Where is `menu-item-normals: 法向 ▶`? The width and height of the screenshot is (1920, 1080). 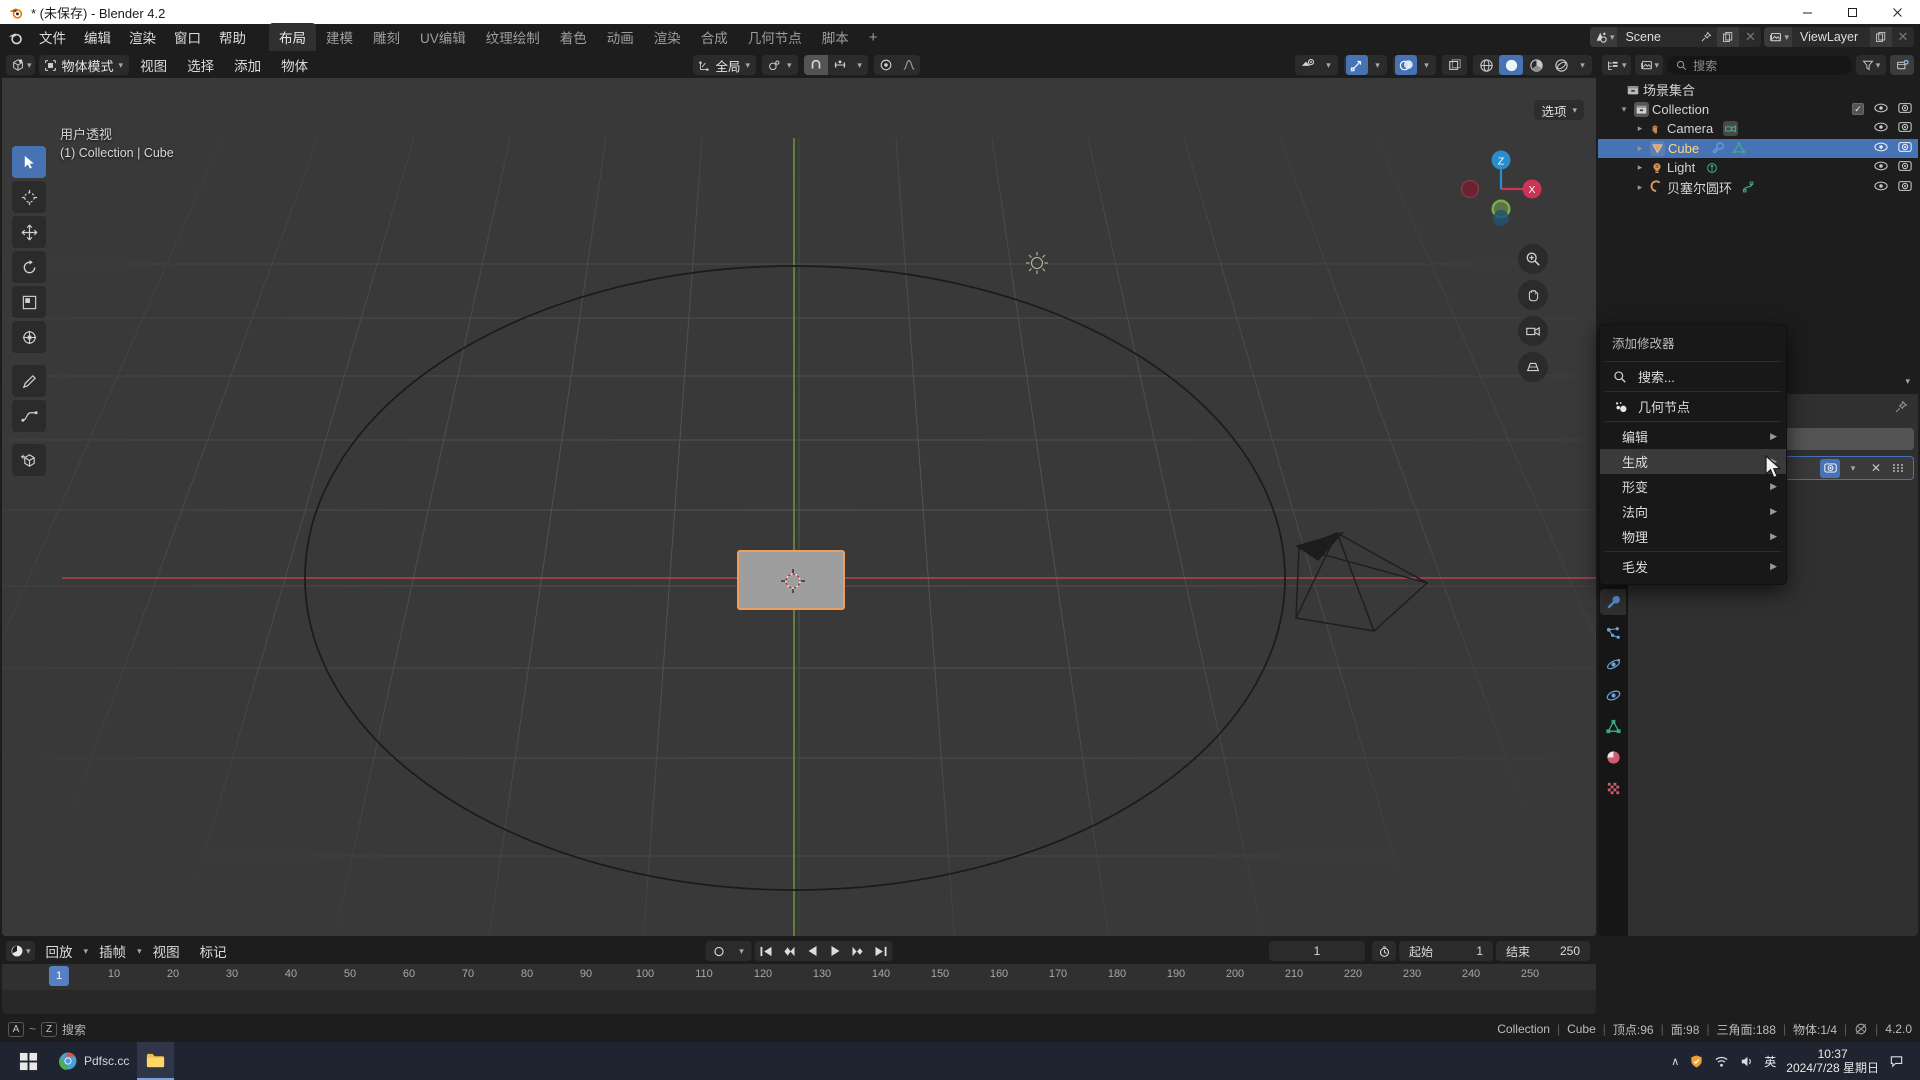 menu-item-normals: 法向 ▶ is located at coordinates (1693, 511).